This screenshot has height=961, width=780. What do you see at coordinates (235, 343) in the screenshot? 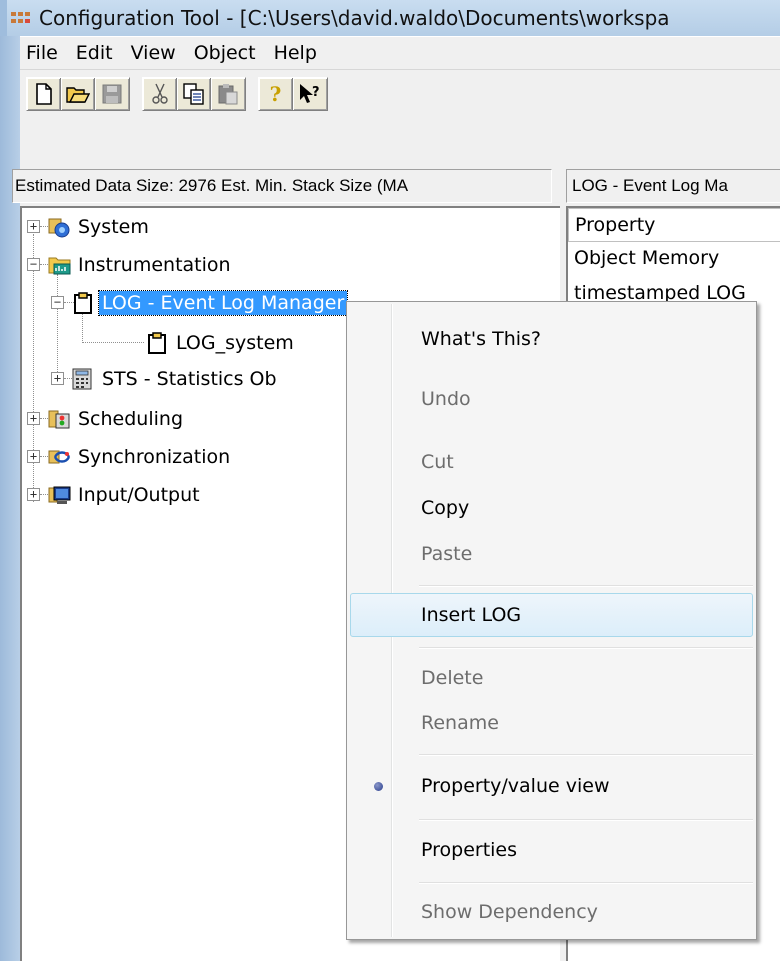
I see `tree-label: LOG_system` at bounding box center [235, 343].